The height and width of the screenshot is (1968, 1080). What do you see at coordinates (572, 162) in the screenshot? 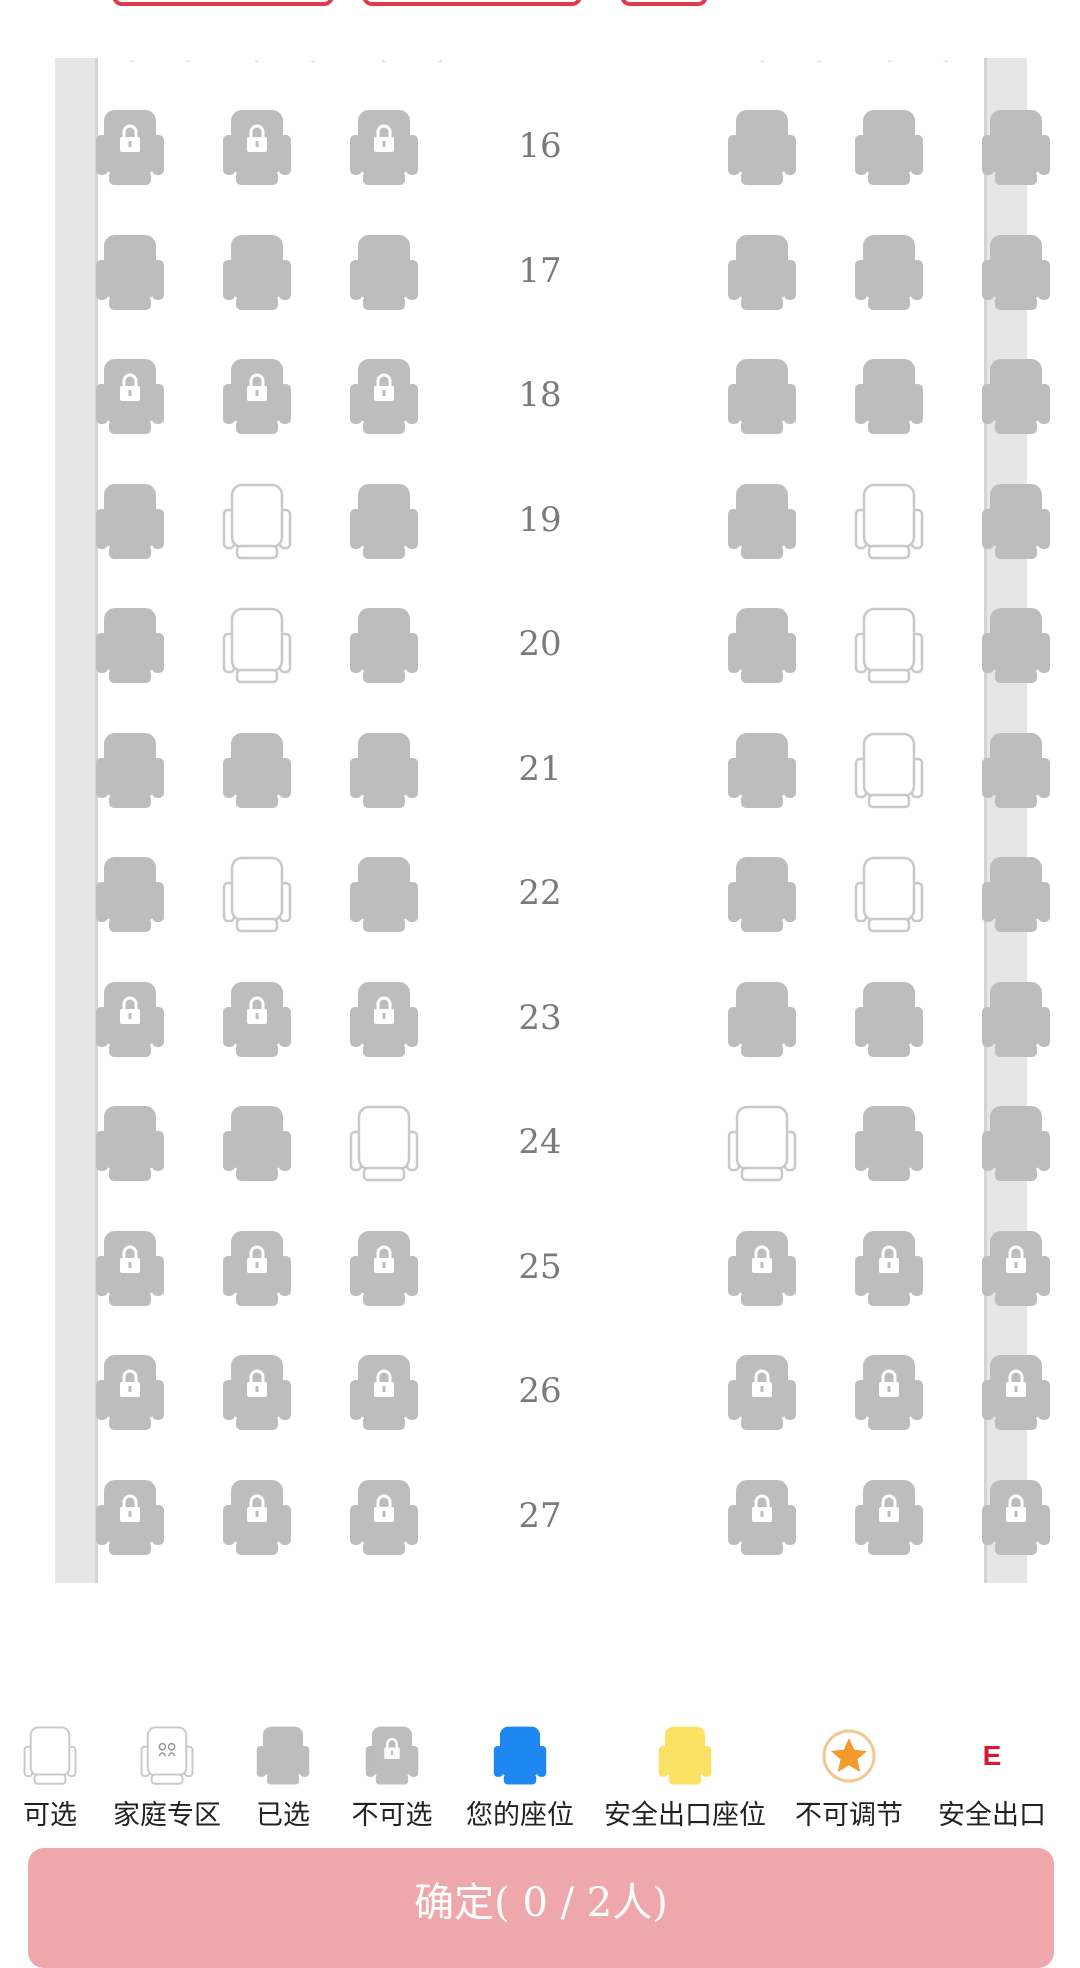
I see `seat-row: 16` at bounding box center [572, 162].